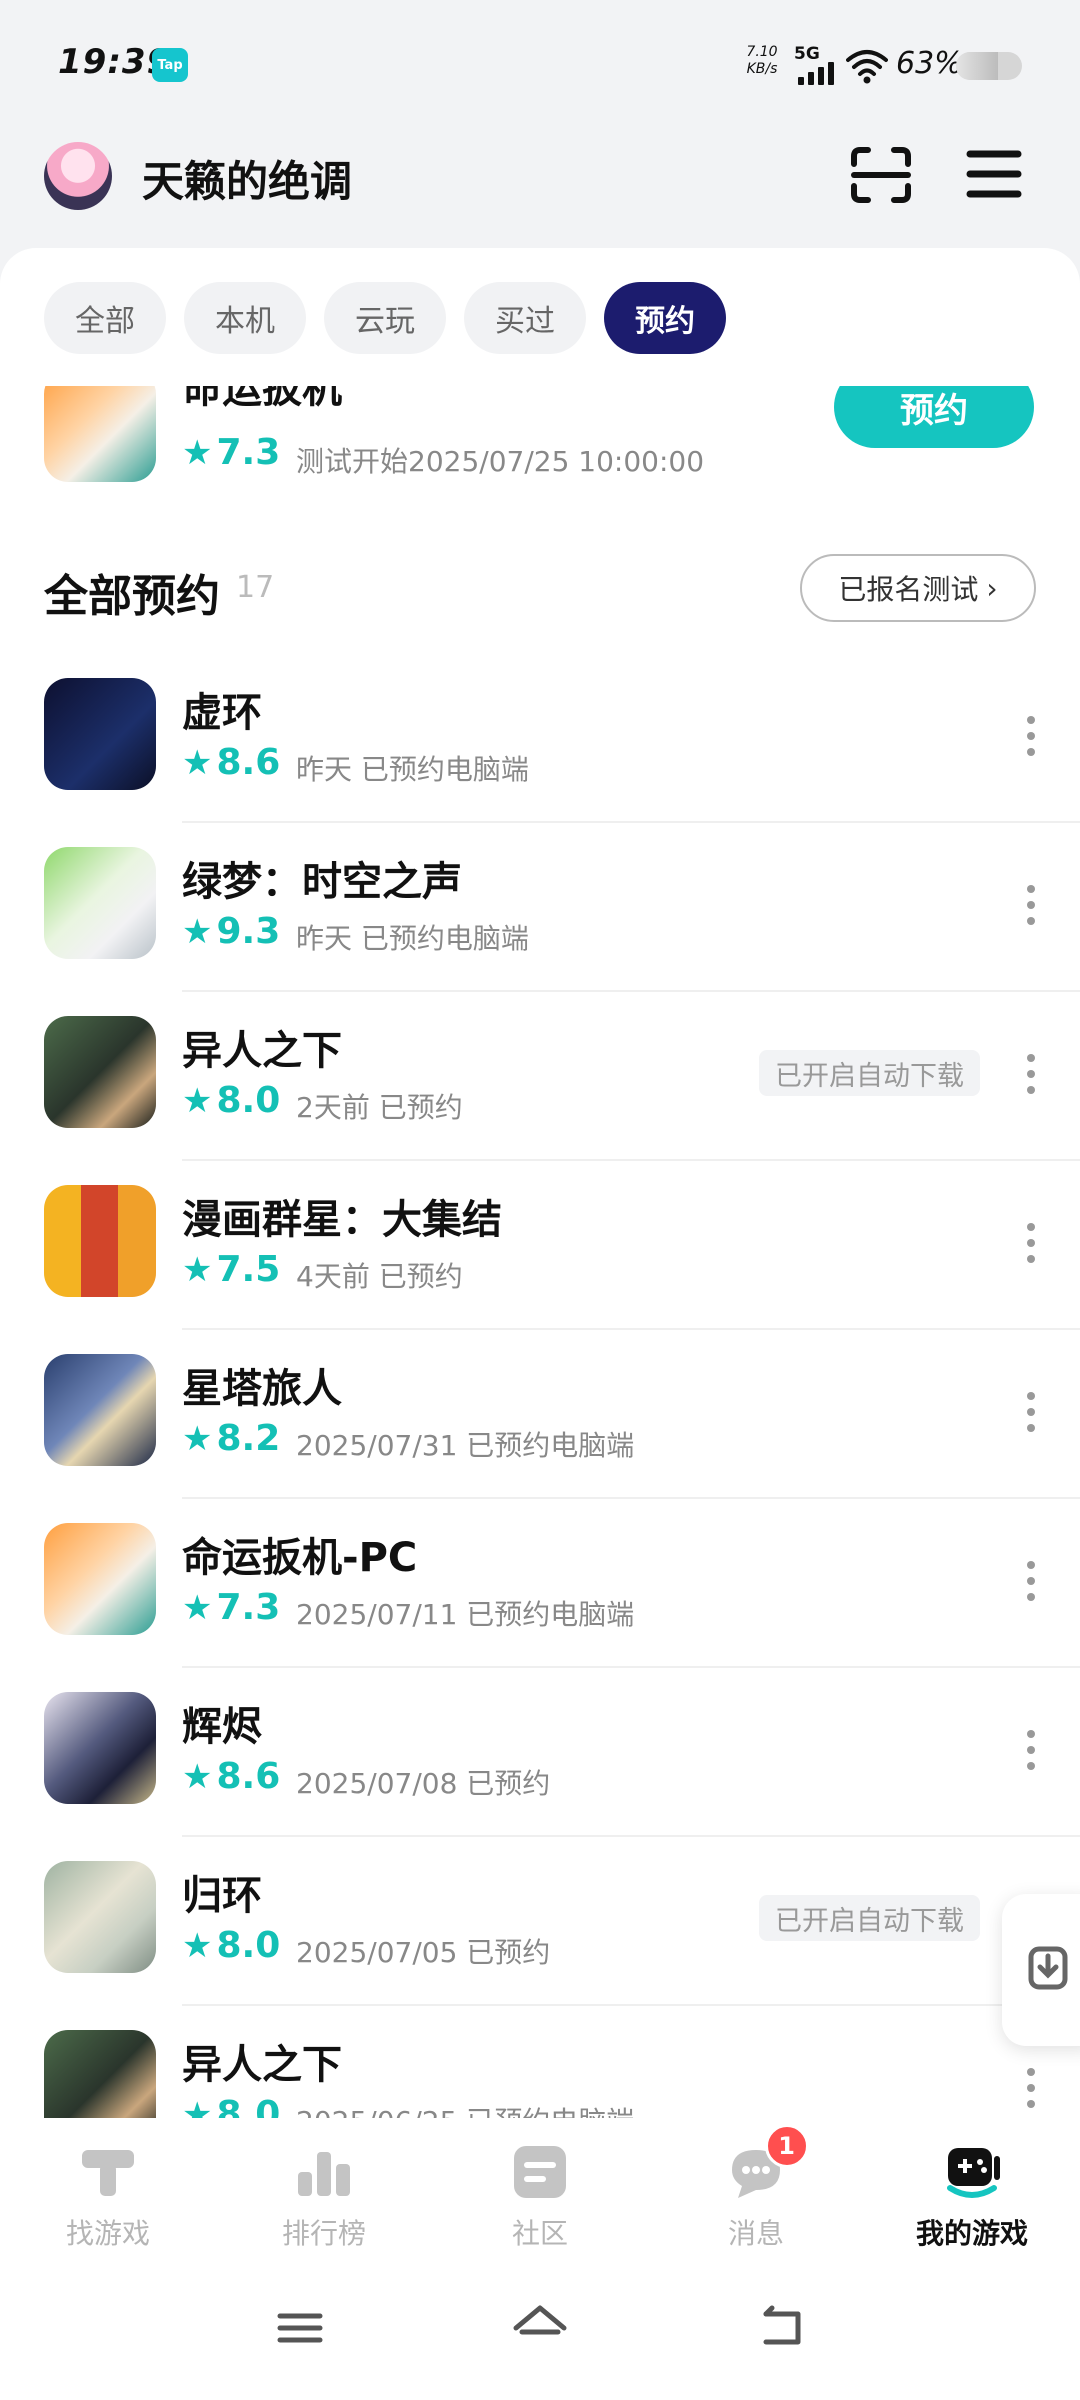 This screenshot has height=2400, width=1080. I want to click on game-title: 命运扳机, so click(262, 399).